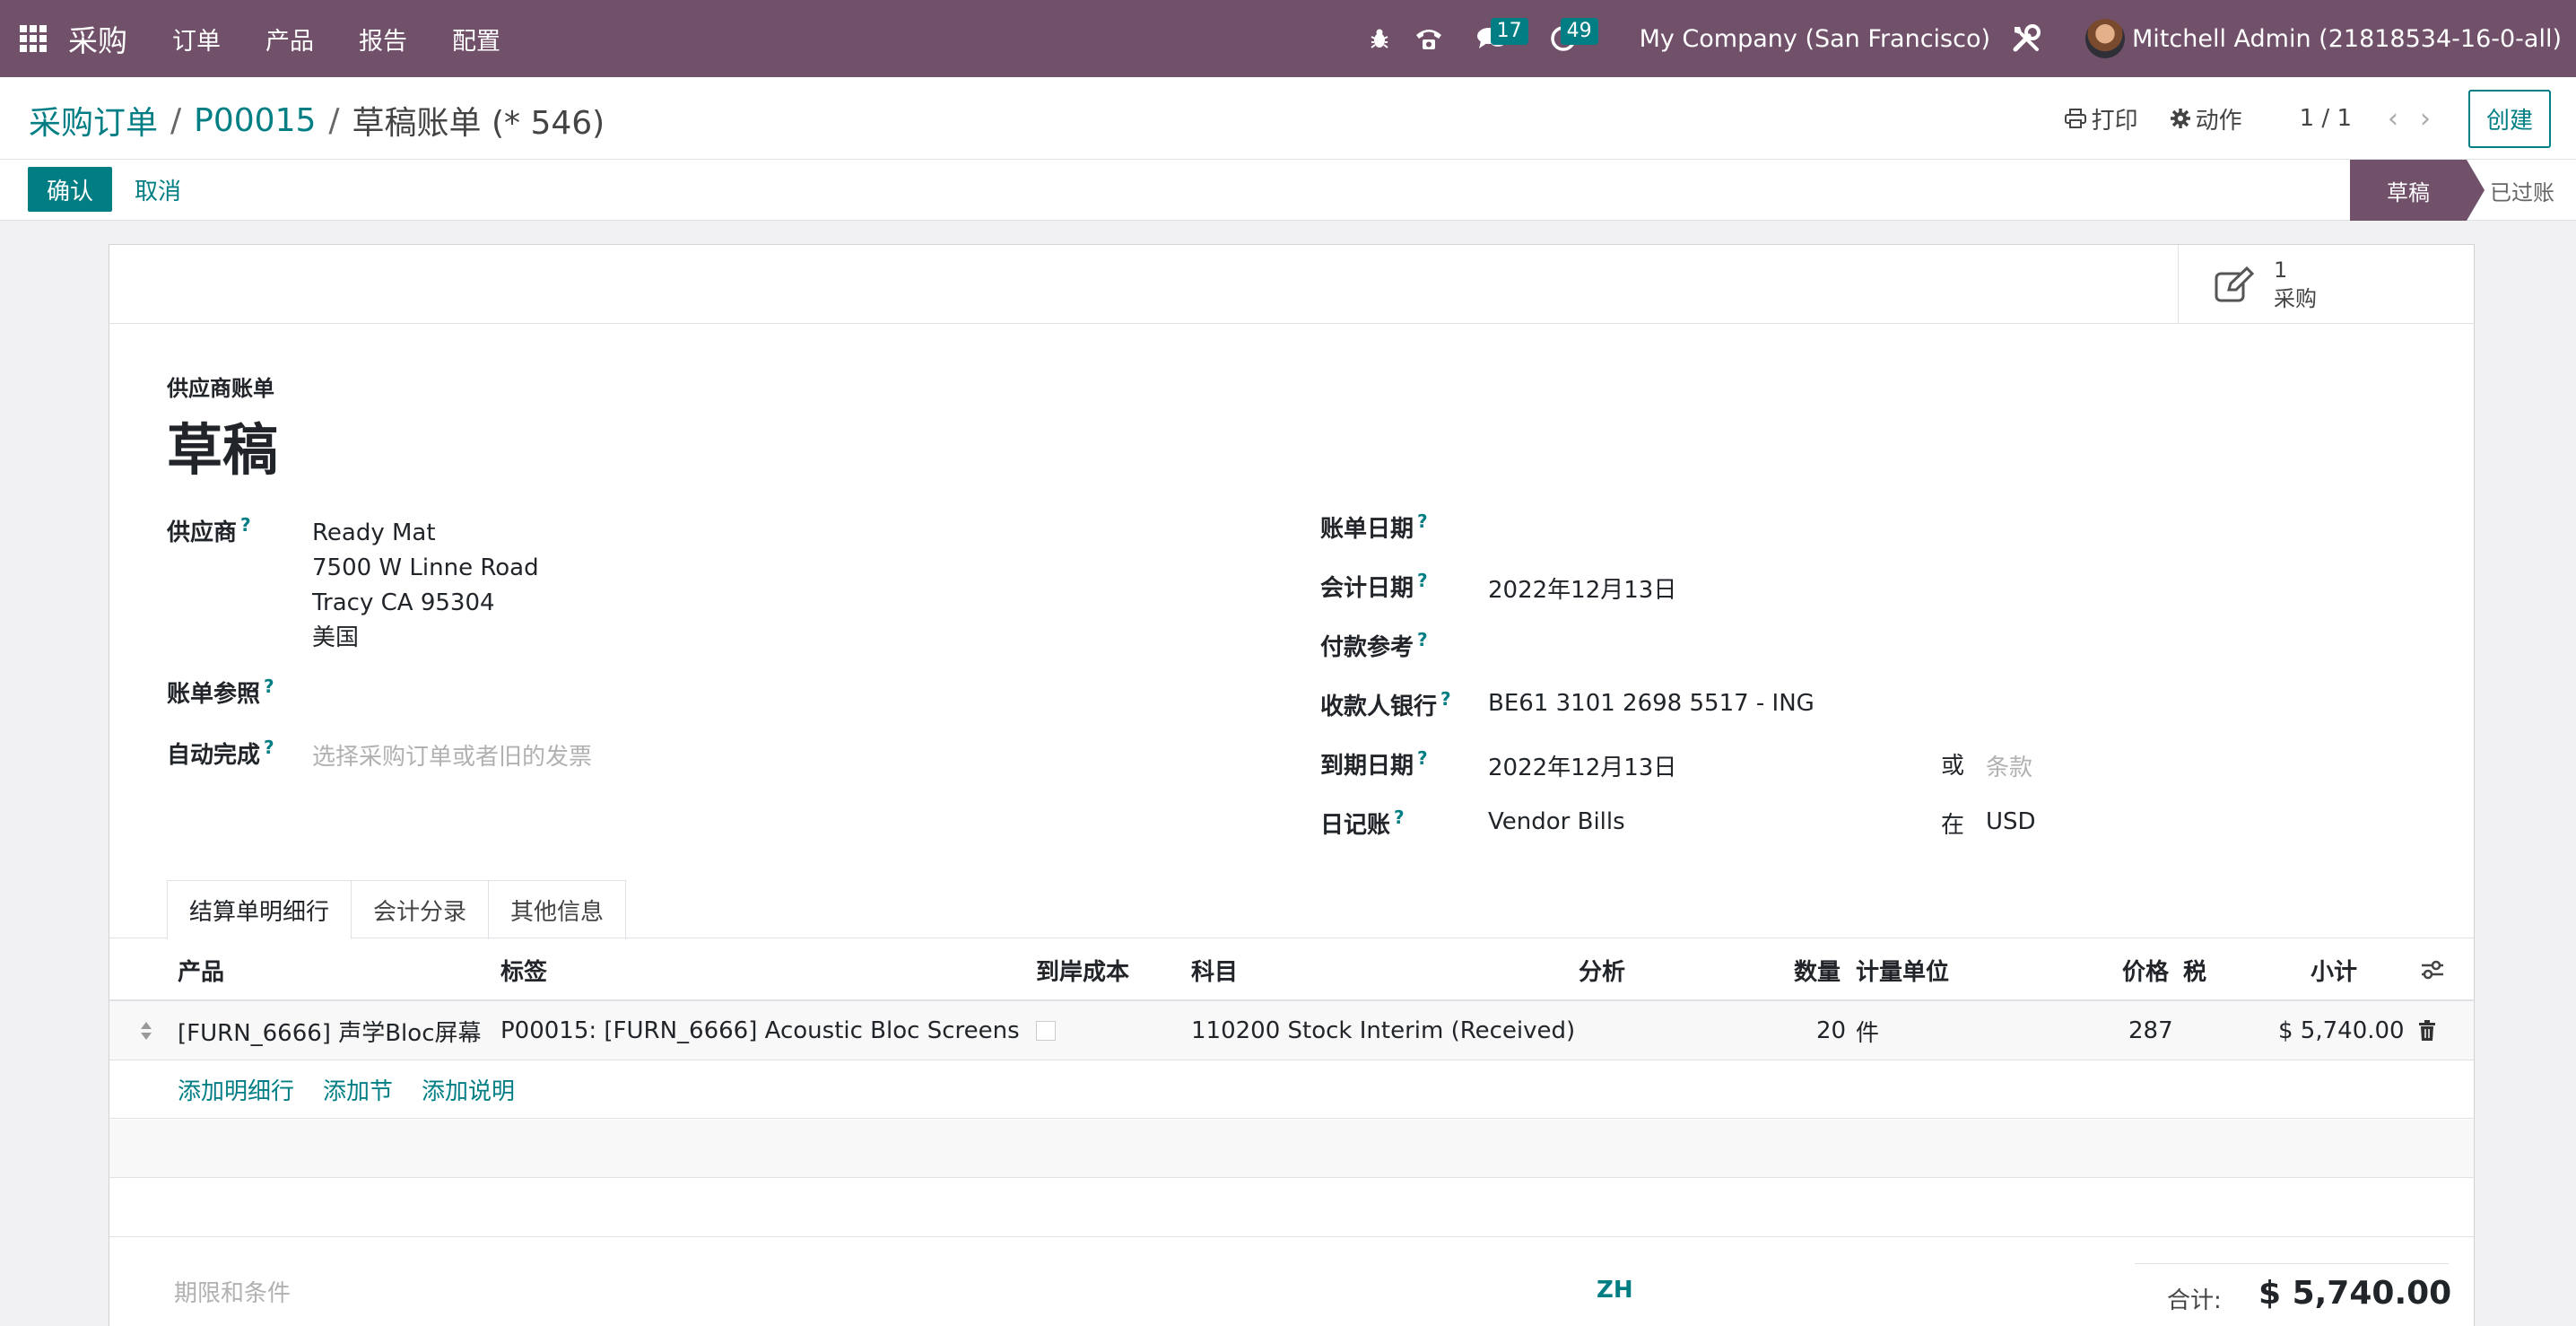 Image resolution: width=2576 pixels, height=1326 pixels. Describe the element at coordinates (1374, 645) in the screenshot. I see `payment-ref-label: 付款参考?` at that location.